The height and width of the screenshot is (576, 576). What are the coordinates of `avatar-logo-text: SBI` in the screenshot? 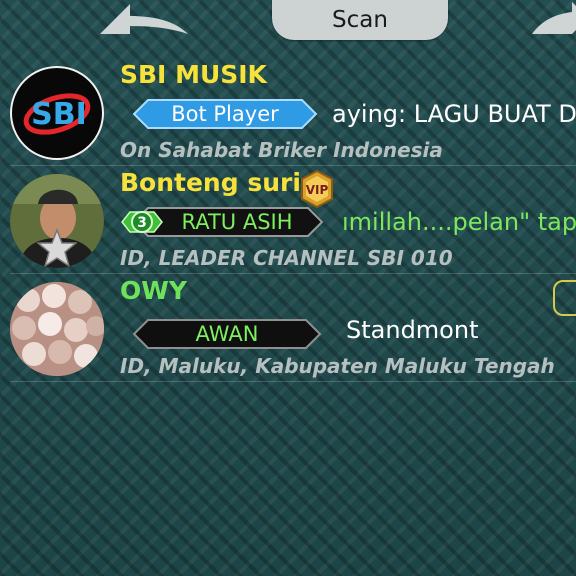 It's located at (59, 114).